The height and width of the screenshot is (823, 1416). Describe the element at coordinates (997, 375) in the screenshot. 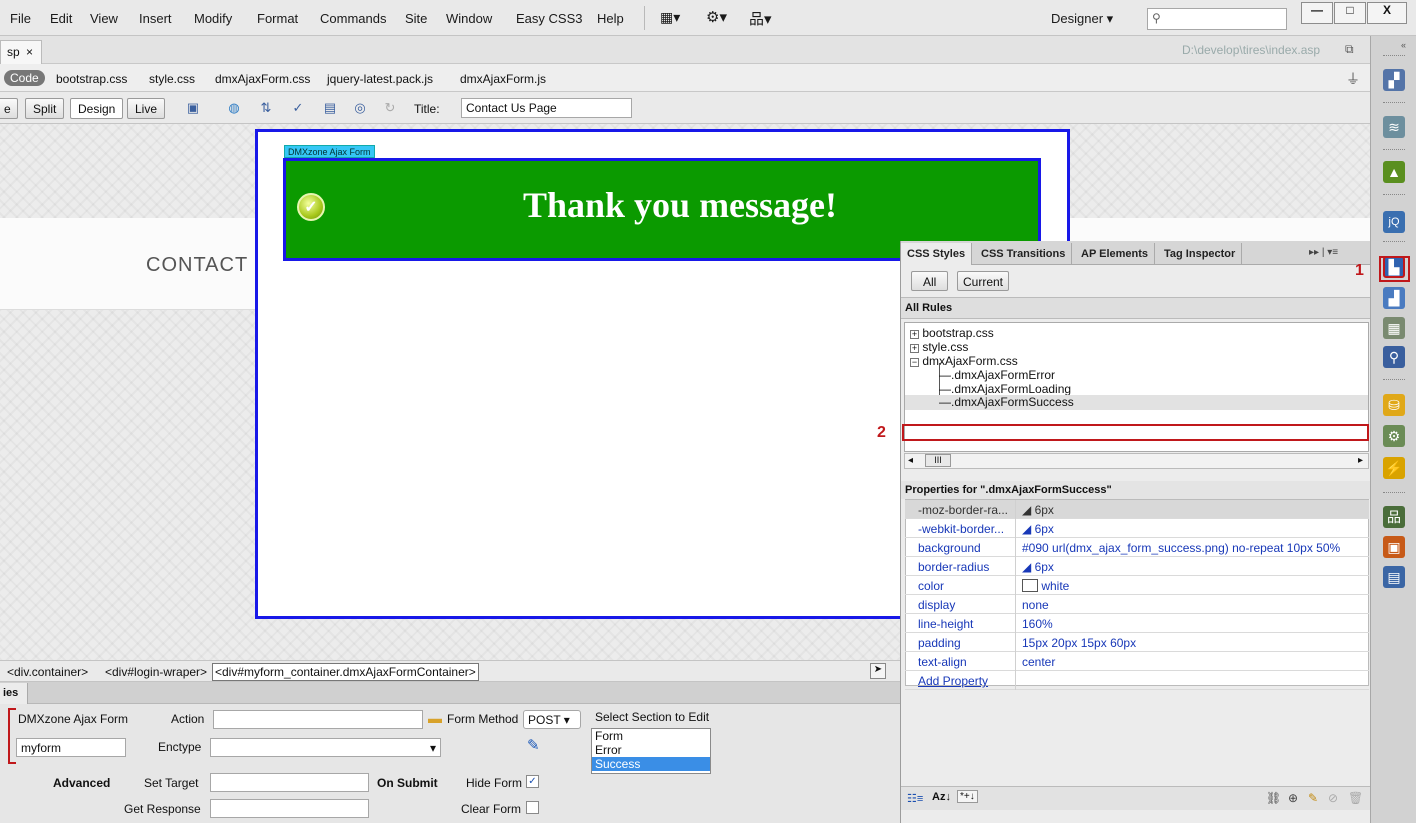

I see `rule-dmxajaxformerror: —.dmxAjaxFormError` at that location.